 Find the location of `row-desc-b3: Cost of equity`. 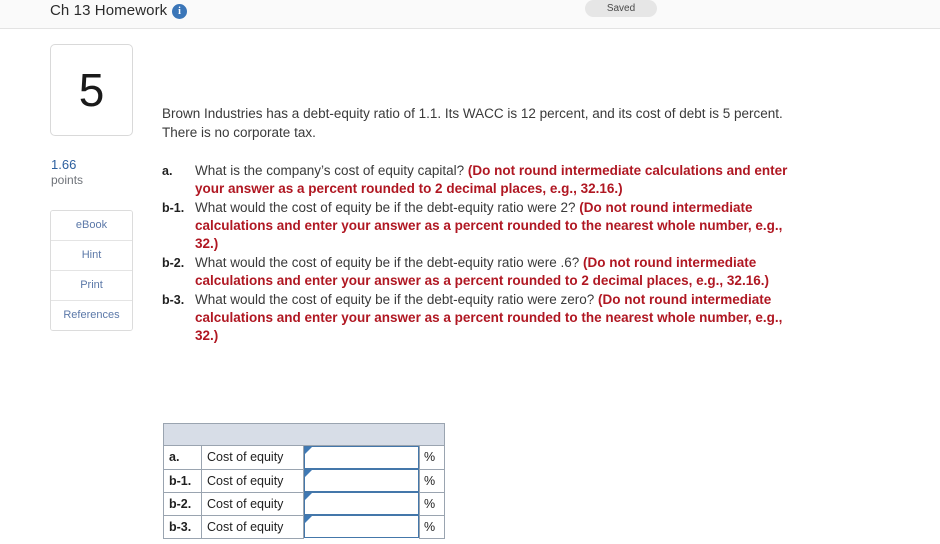

row-desc-b3: Cost of equity is located at coordinates (252, 526).